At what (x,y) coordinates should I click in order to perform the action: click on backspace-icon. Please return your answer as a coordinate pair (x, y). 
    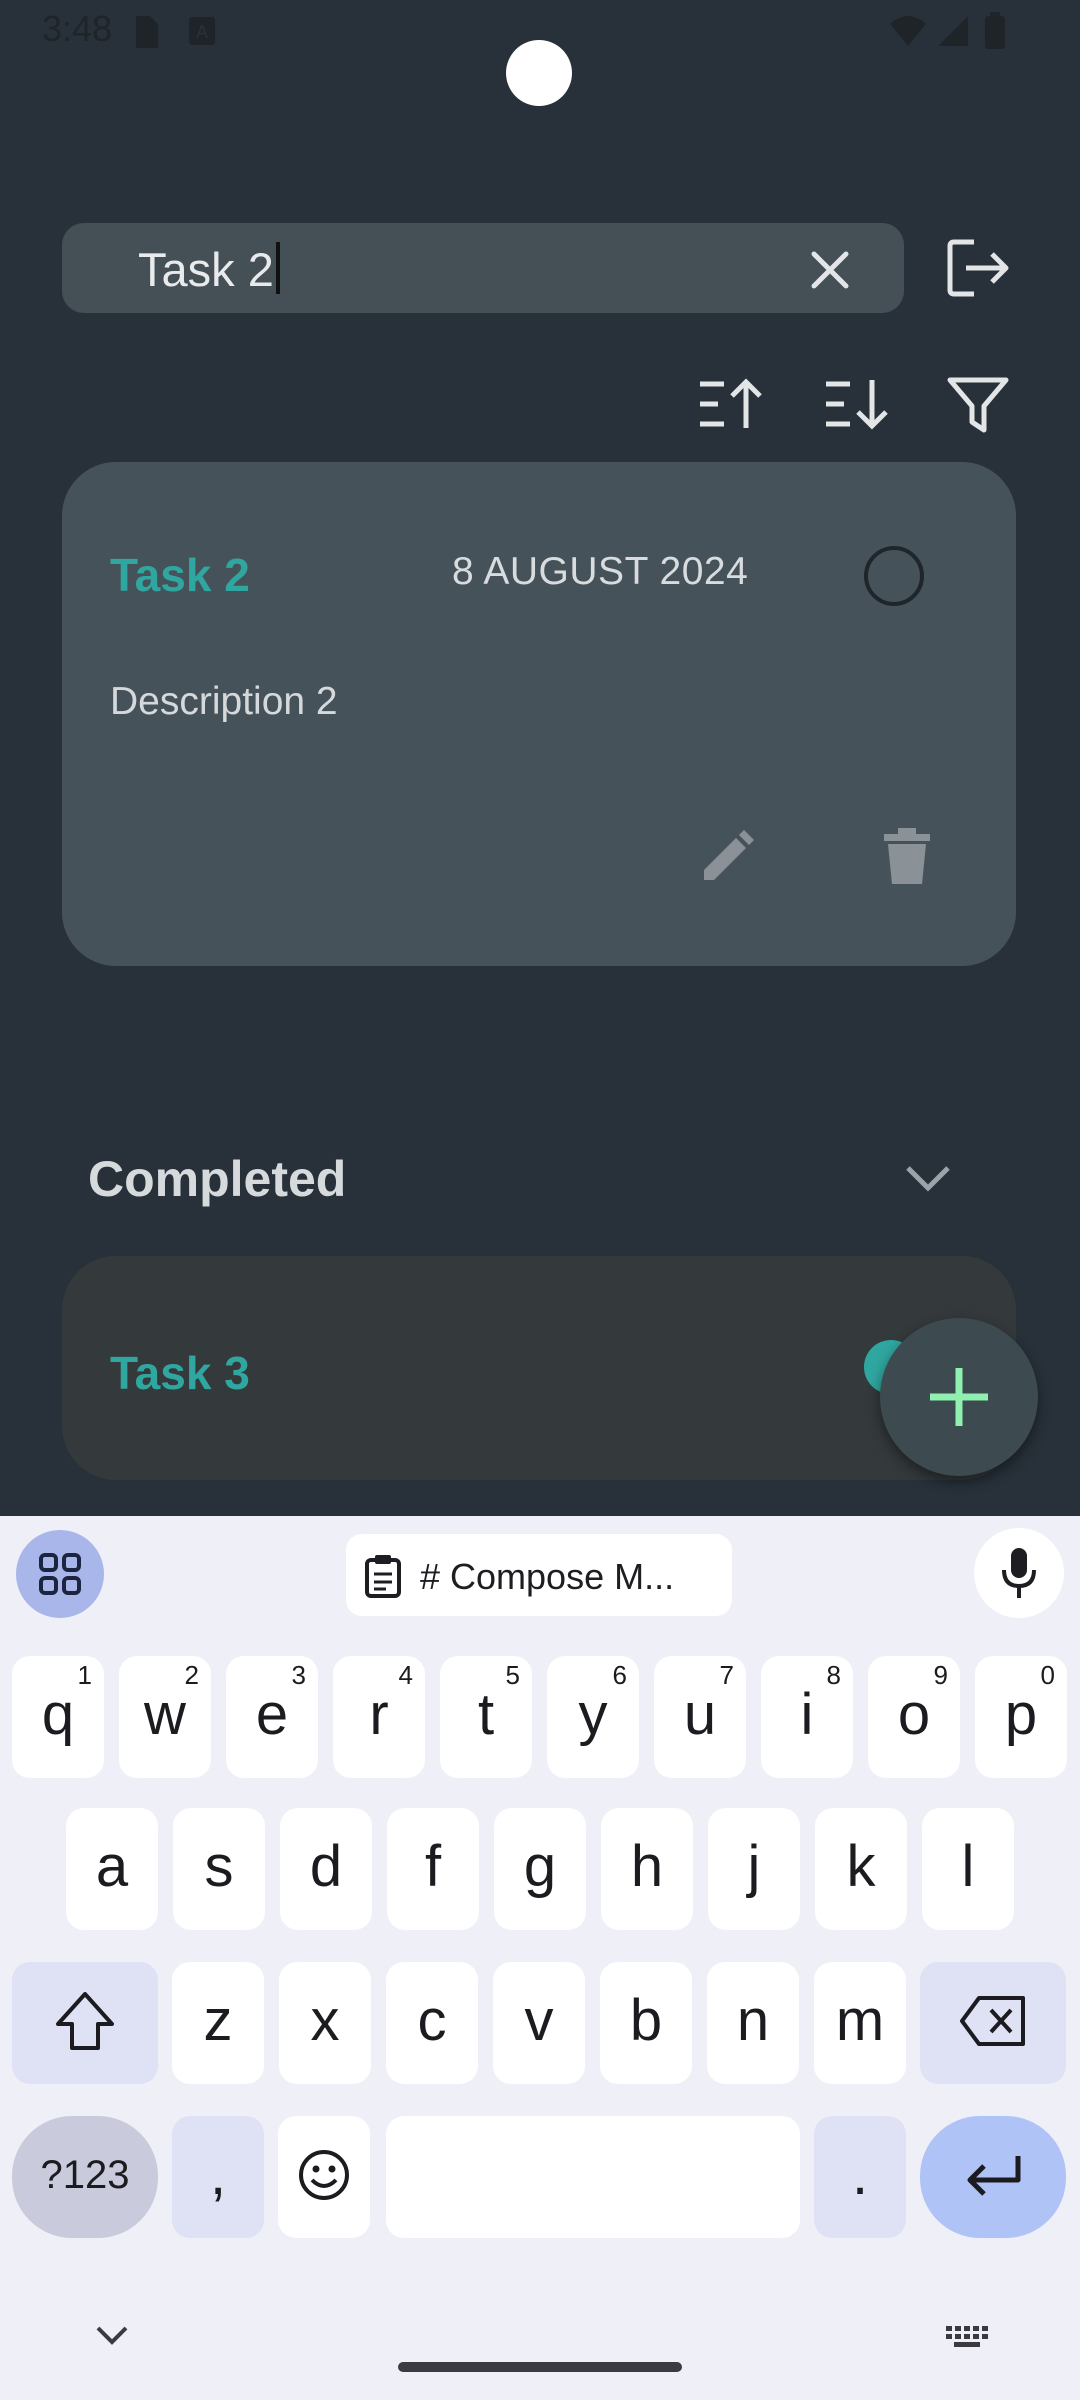
    Looking at the image, I should click on (992, 2021).